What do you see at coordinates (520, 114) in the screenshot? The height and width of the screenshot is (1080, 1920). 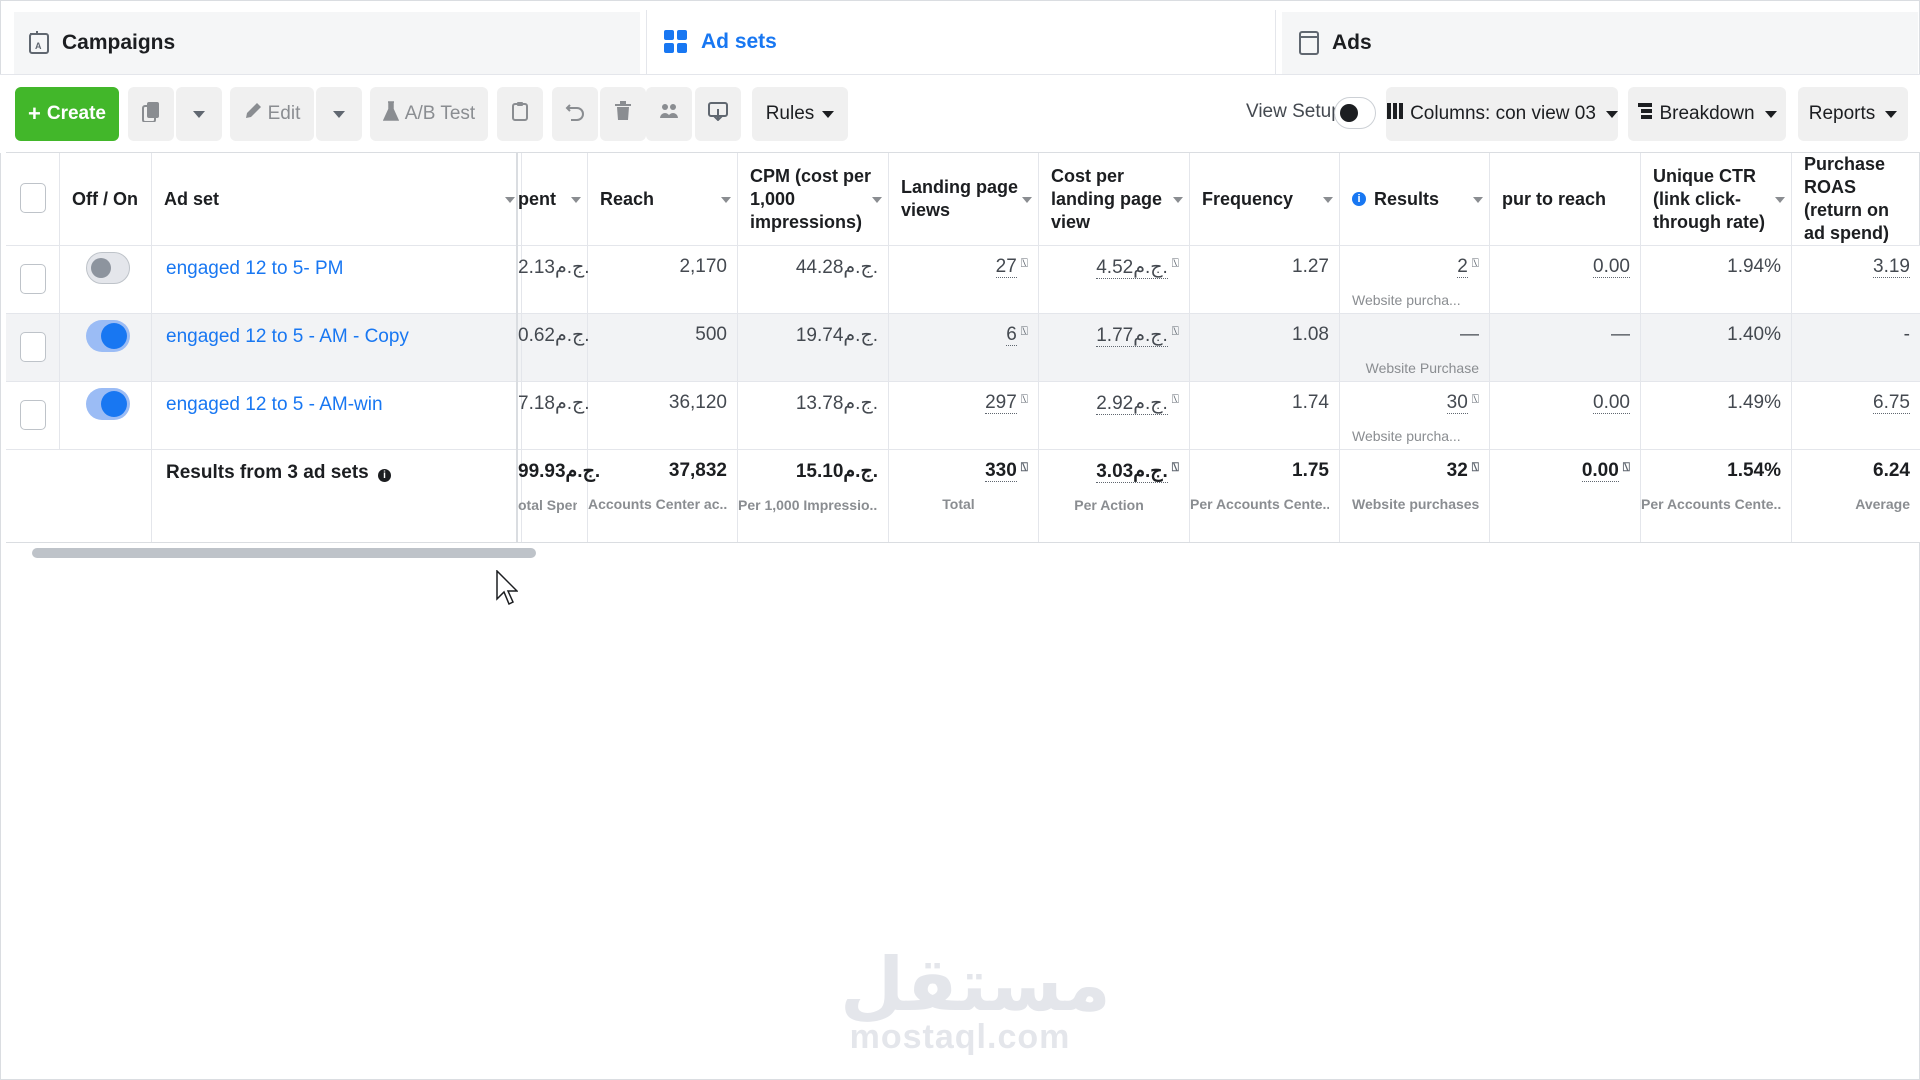 I see `clipboard-button` at bounding box center [520, 114].